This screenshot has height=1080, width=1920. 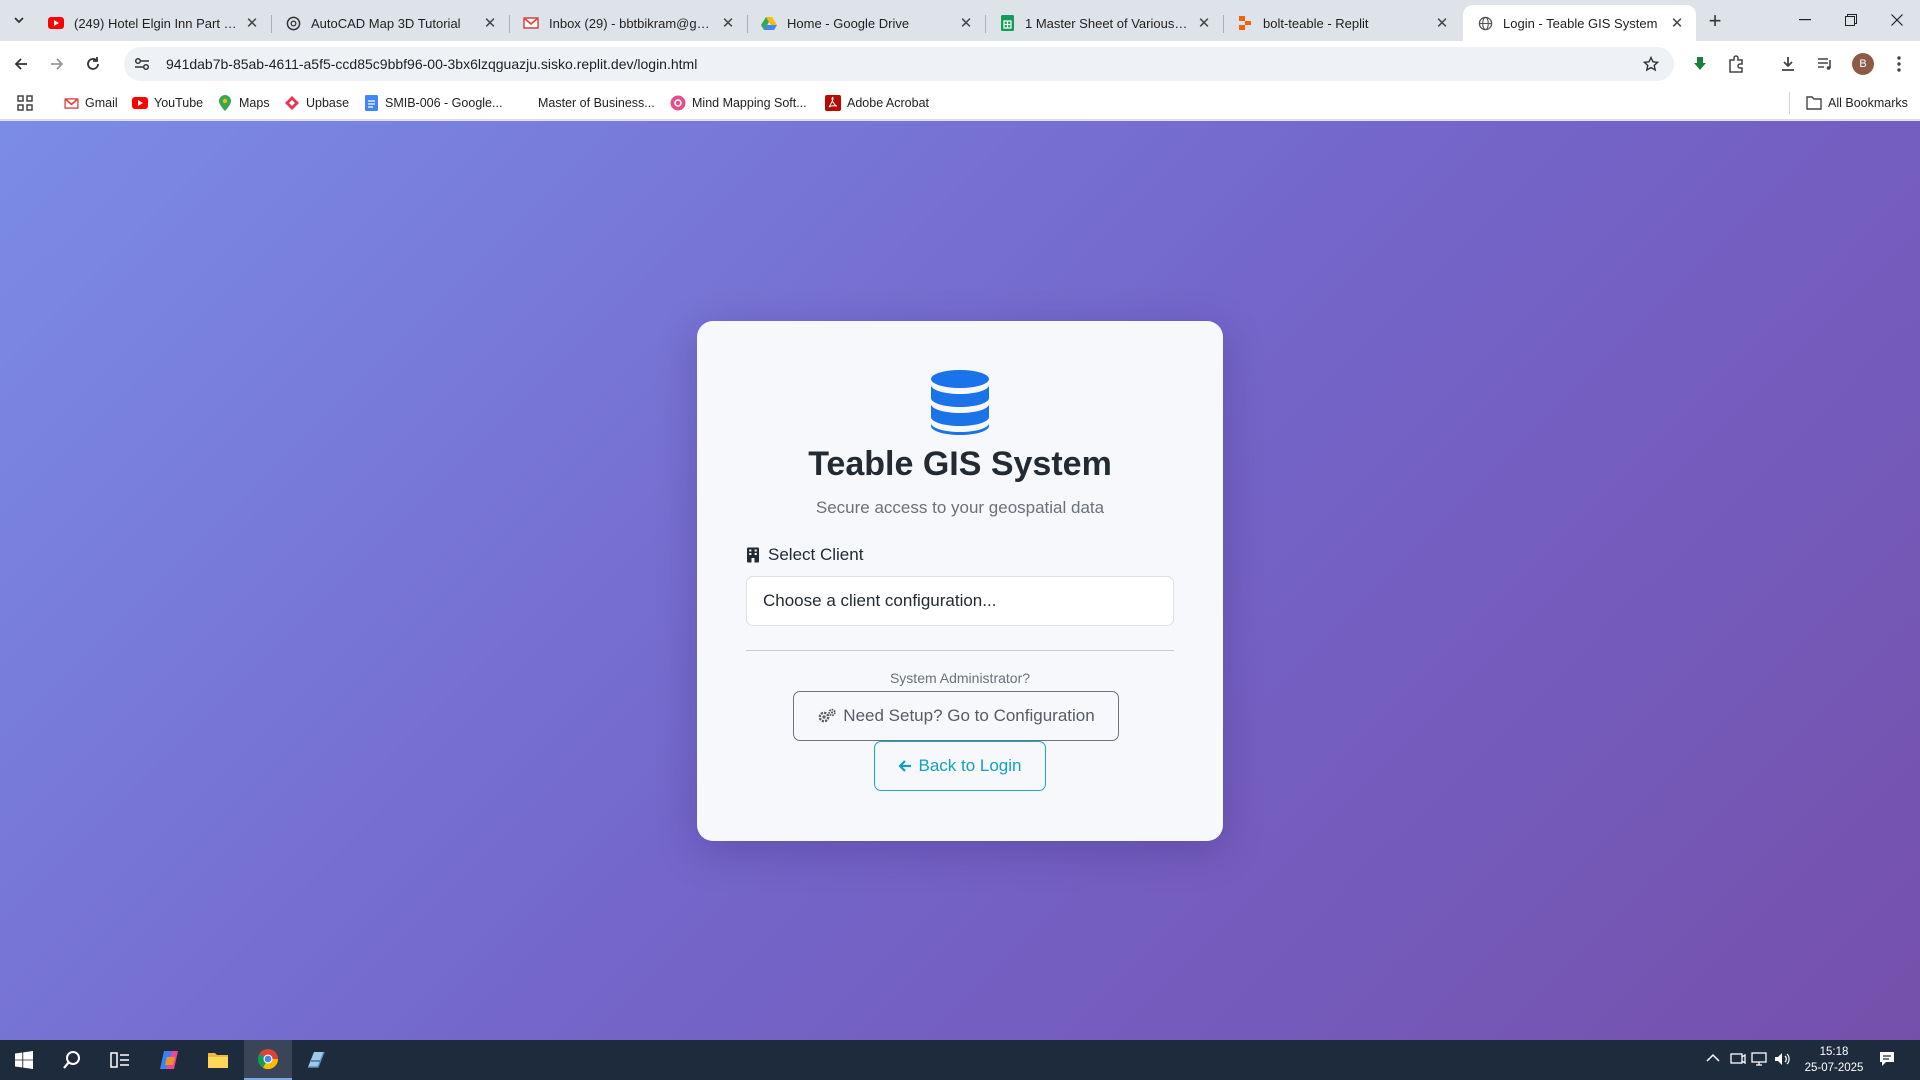 I want to click on tab-youtube: (249) Hotel Elgin Inn Part 1 | Full ✕, so click(x=153, y=23).